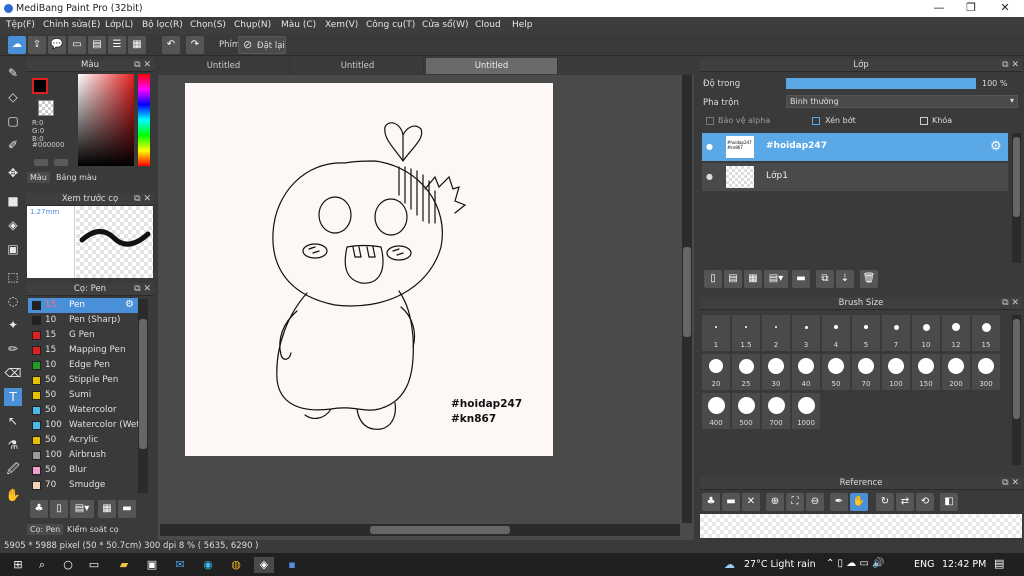 Image resolution: width=1024 pixels, height=576 pixels. What do you see at coordinates (83, 485) in the screenshot?
I see `brush-item: 70 Smudge` at bounding box center [83, 485].